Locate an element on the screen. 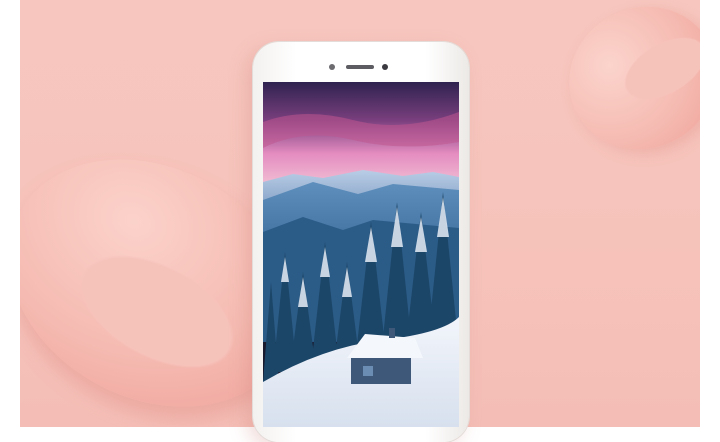 The height and width of the screenshot is (442, 720). sensor-dot-icon is located at coordinates (332, 67).